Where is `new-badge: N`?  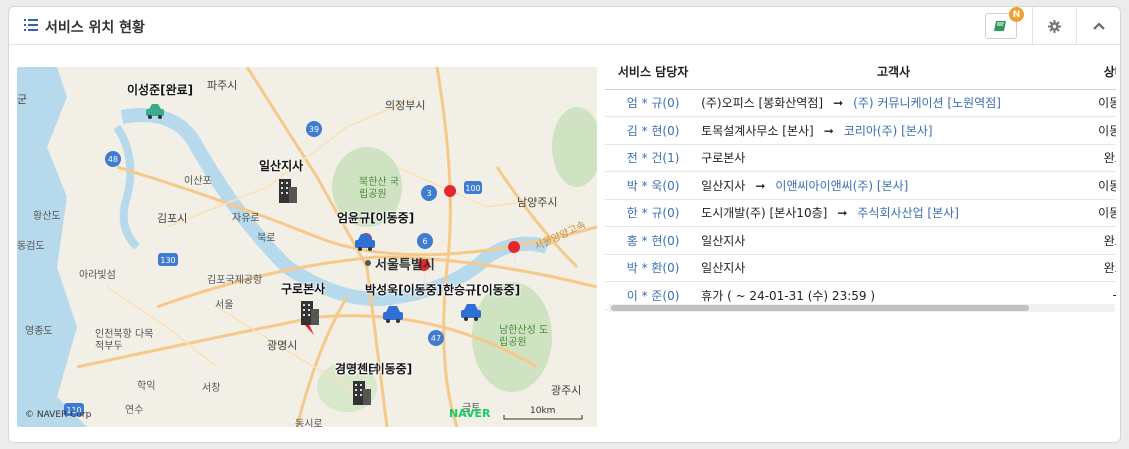
new-badge: N is located at coordinates (1016, 14).